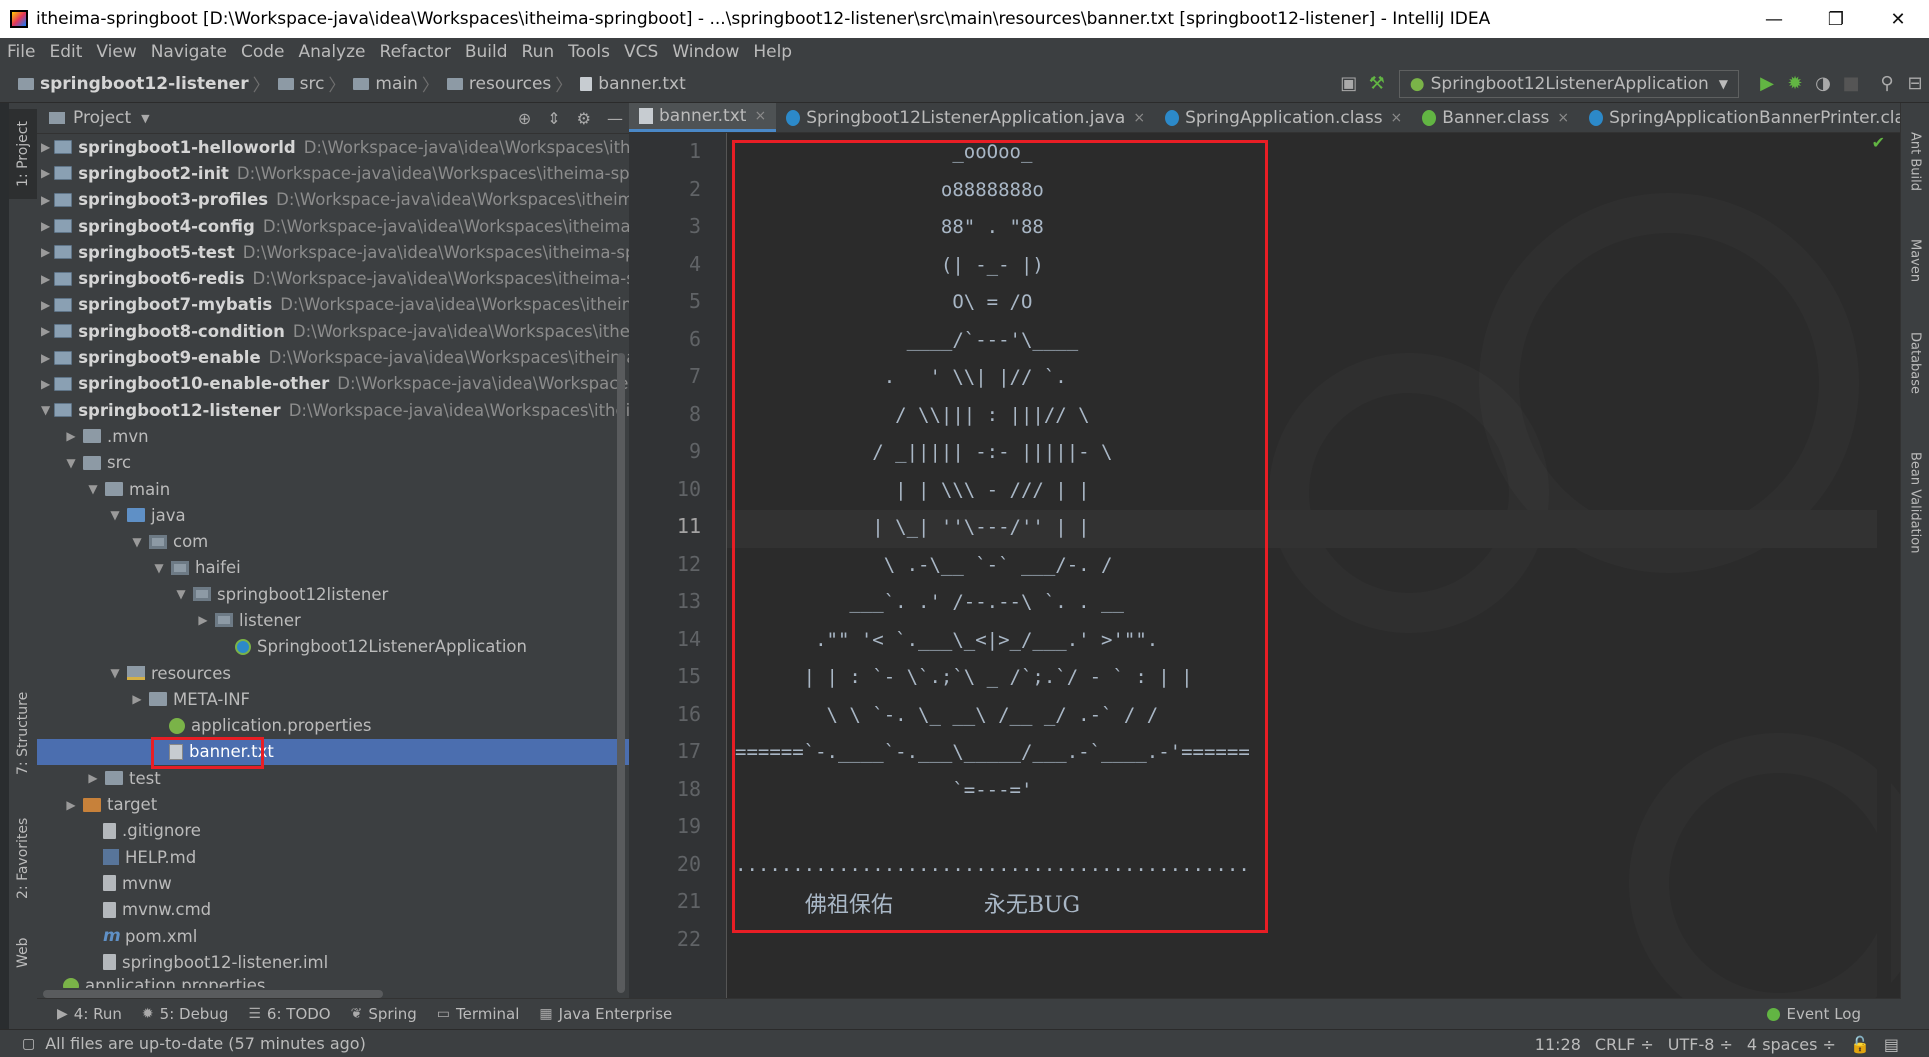 This screenshot has width=1929, height=1057. I want to click on tab-bean-validation: Bean Validation, so click(1915, 503).